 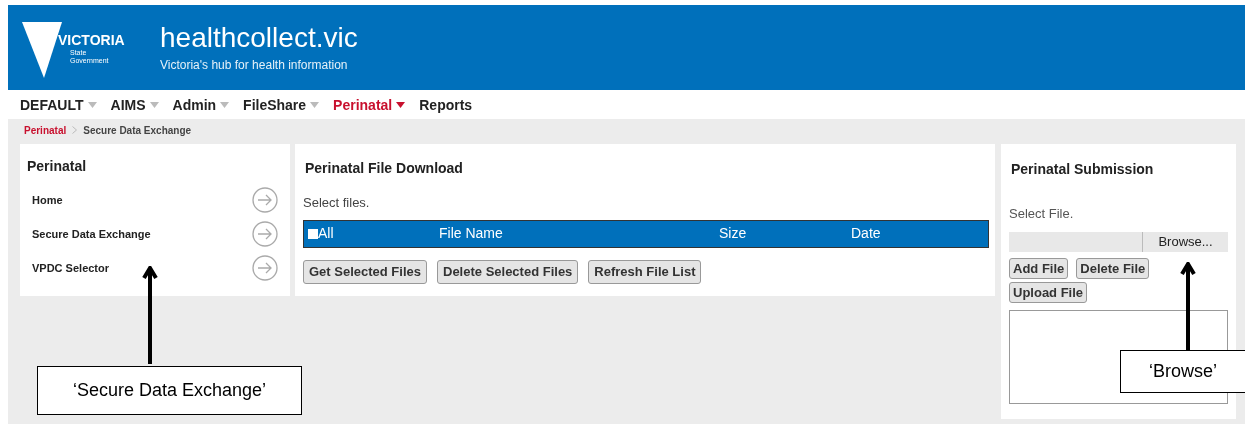 What do you see at coordinates (733, 233) in the screenshot?
I see `column-header: Size` at bounding box center [733, 233].